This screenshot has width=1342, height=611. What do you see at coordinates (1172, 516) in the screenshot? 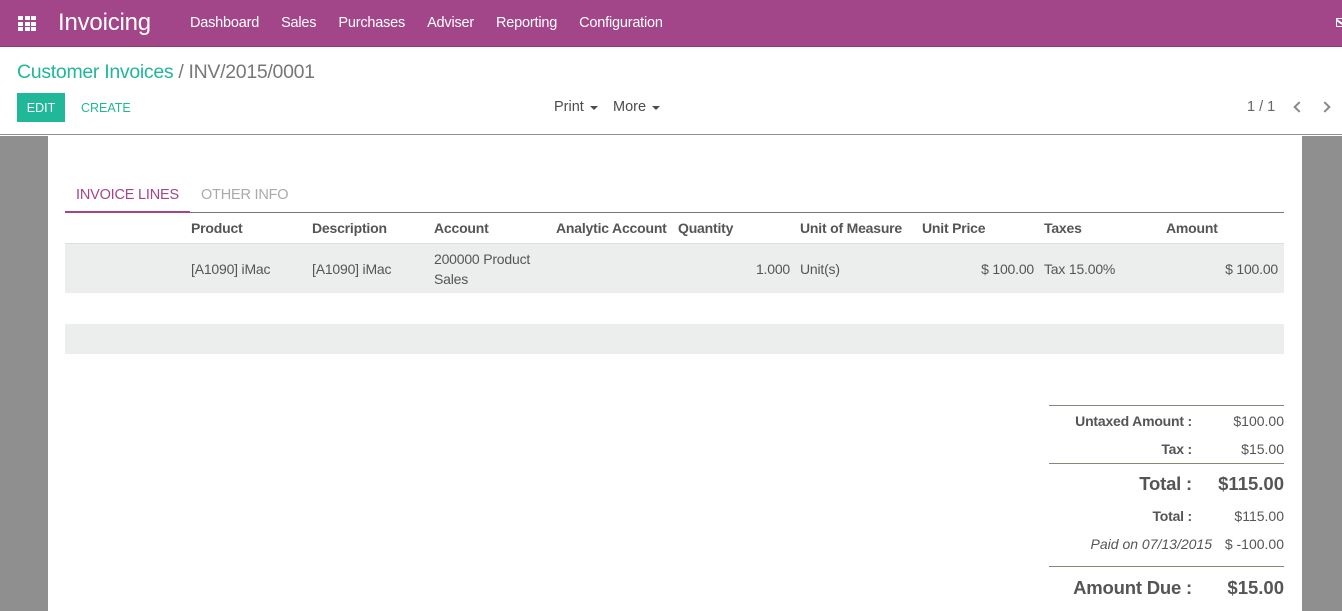
I see `total-label: Total :` at bounding box center [1172, 516].